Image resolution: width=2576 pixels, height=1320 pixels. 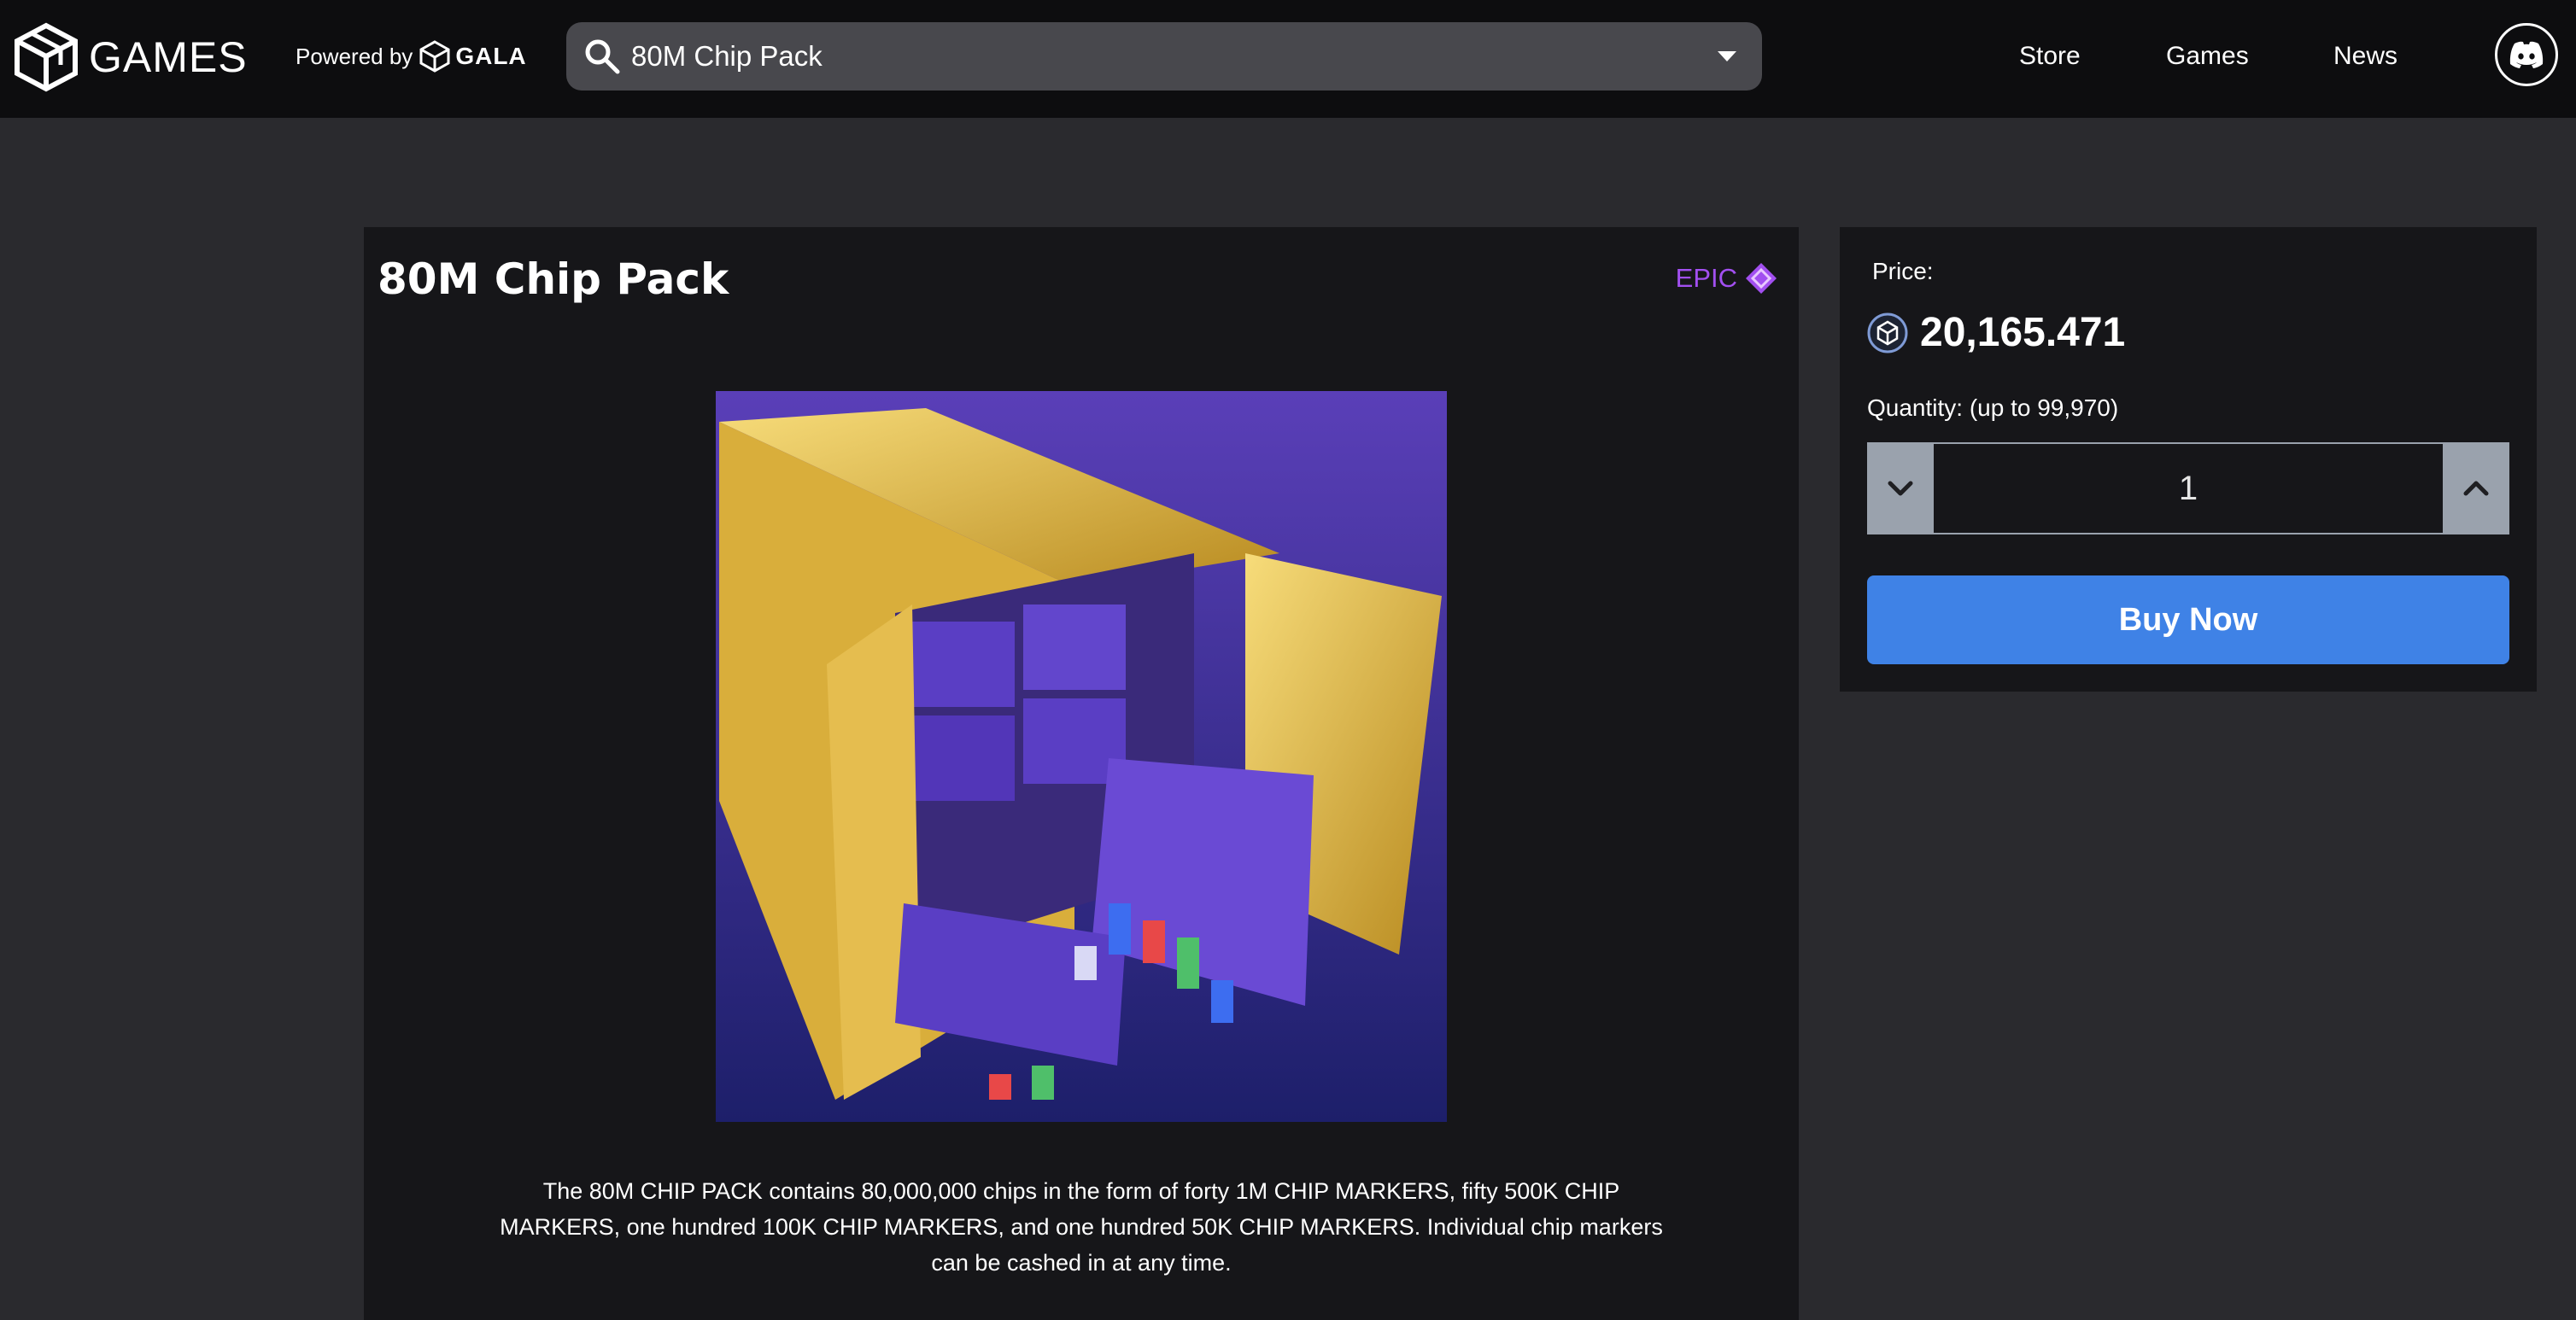 I want to click on search-bar: 80M Chip Pack, so click(x=1164, y=56).